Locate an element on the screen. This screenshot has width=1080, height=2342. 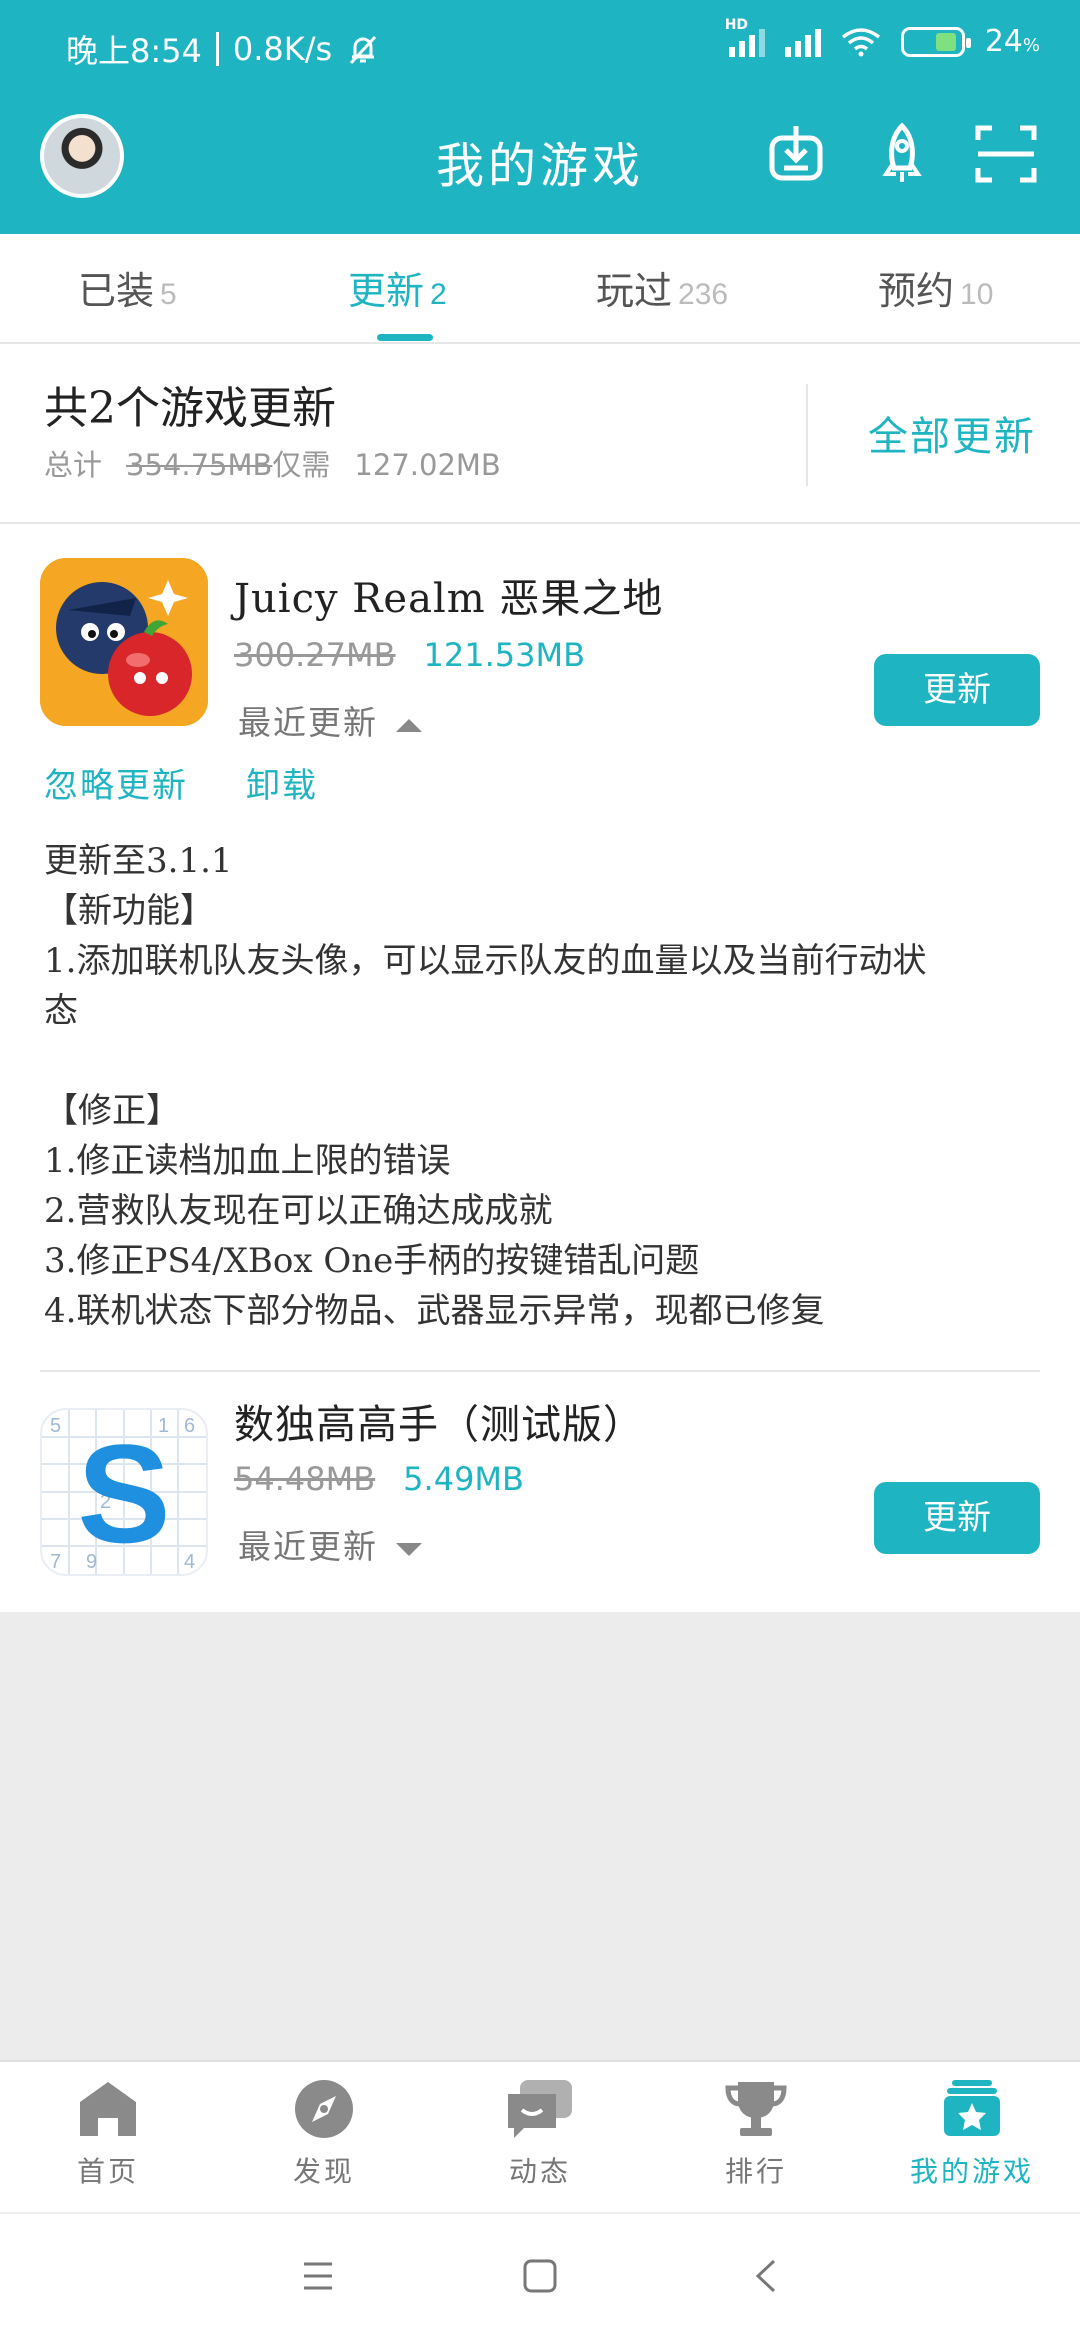
signal-1: HD is located at coordinates (745, 37).